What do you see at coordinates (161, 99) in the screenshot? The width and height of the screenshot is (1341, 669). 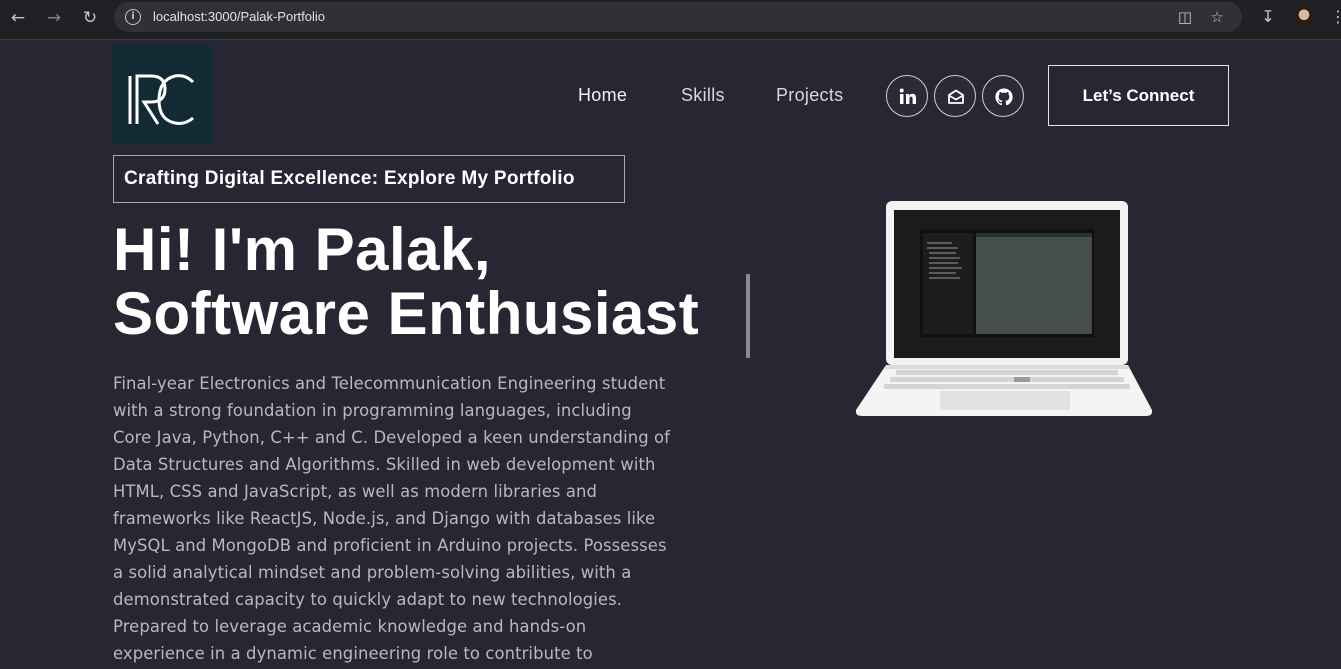 I see `rc-monogram-icon` at bounding box center [161, 99].